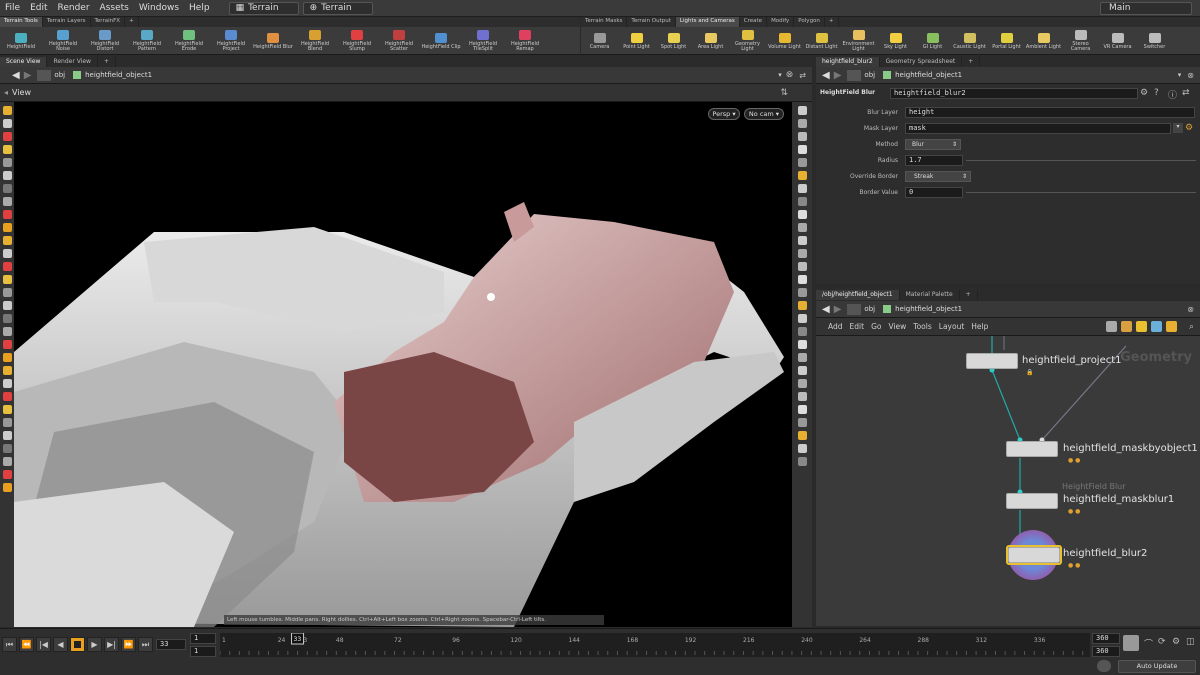 This screenshot has height=675, width=1200. Describe the element at coordinates (7, 448) in the screenshot. I see `rotate-icon` at that location.